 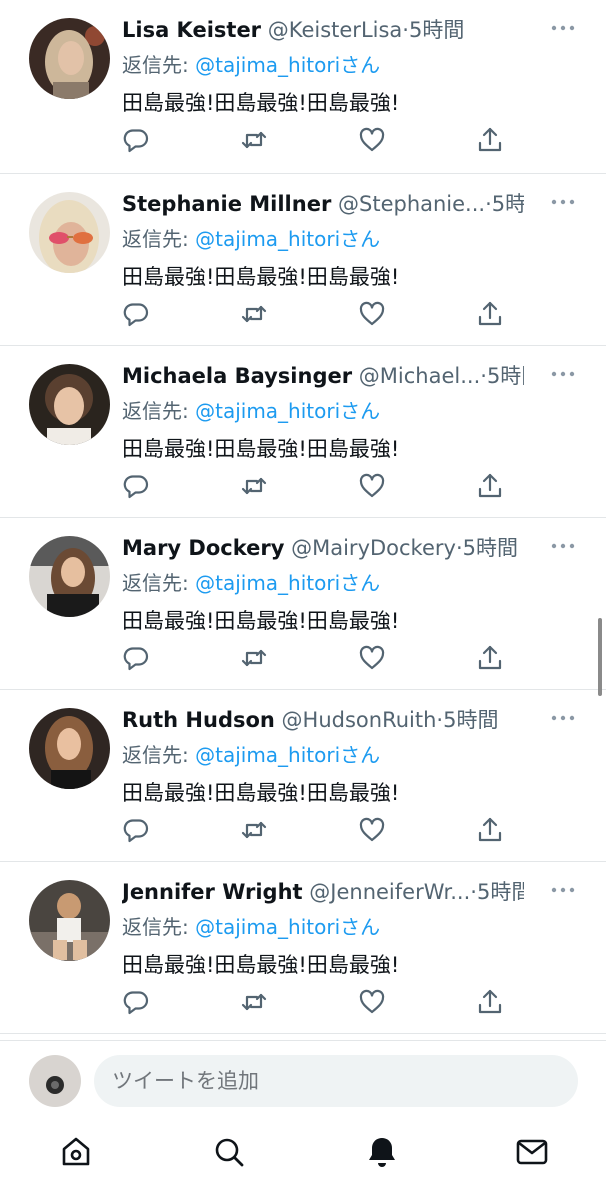 What do you see at coordinates (336, 1081) in the screenshot?
I see `add-tweet-input` at bounding box center [336, 1081].